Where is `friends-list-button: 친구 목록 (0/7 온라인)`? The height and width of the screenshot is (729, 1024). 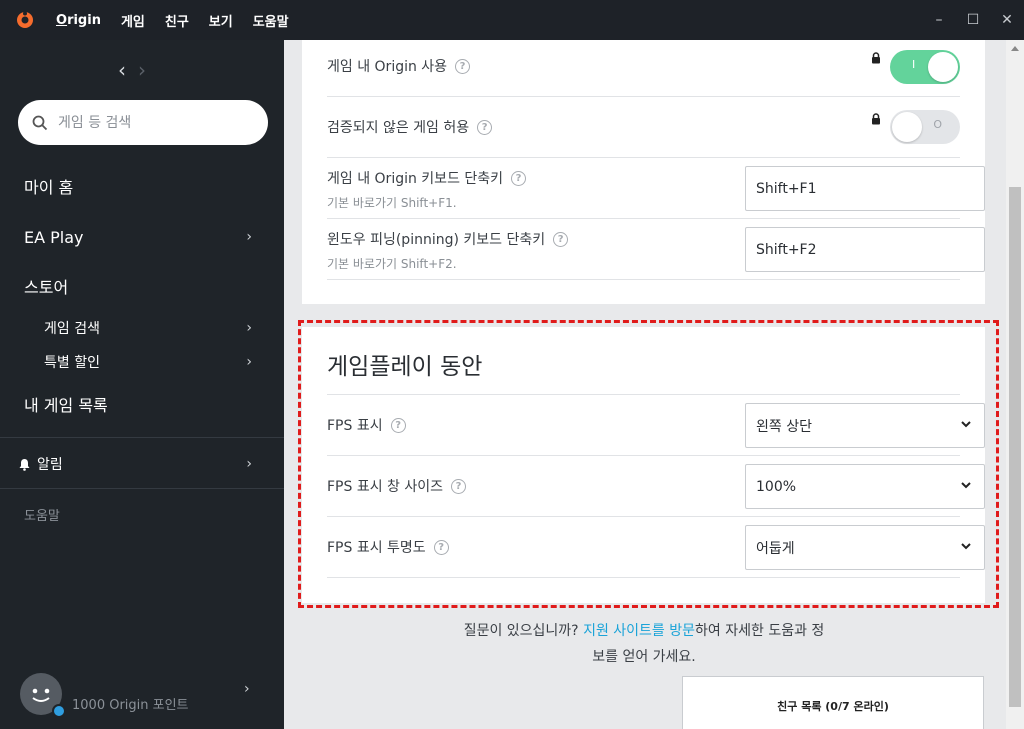
friends-list-button: 친구 목록 (0/7 온라인) is located at coordinates (833, 702).